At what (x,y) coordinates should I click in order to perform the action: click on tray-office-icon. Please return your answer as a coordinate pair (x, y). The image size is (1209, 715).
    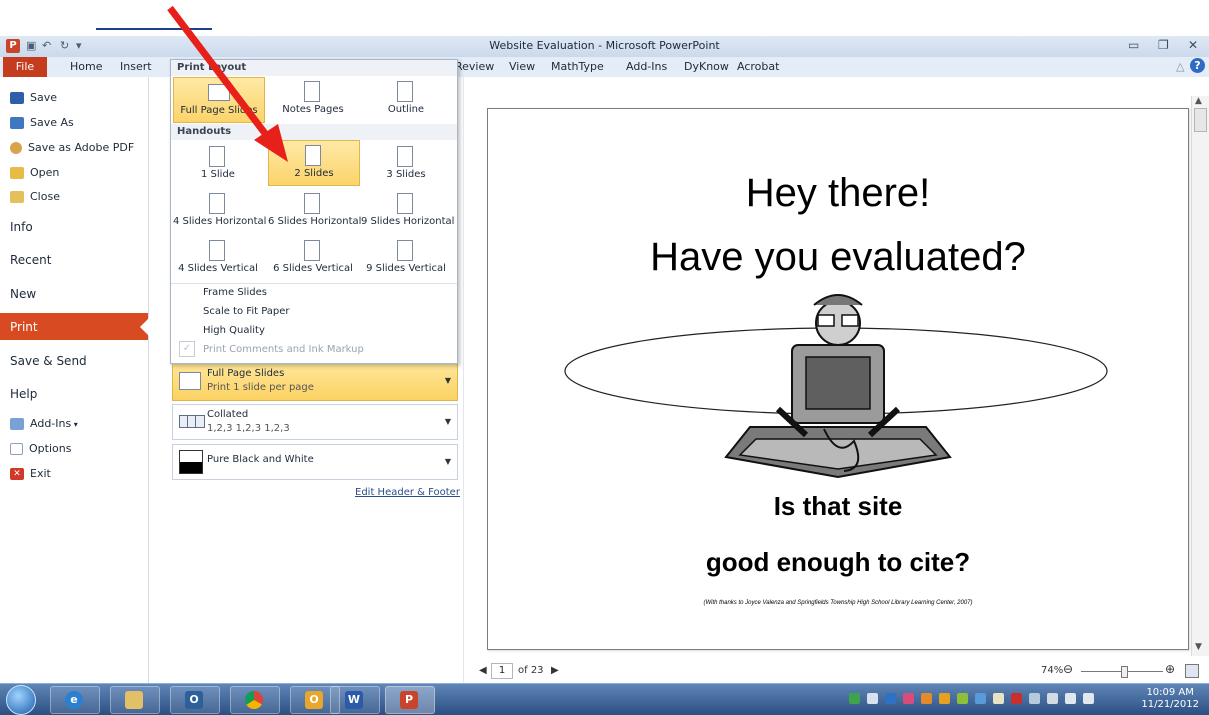
    Looking at the image, I should click on (926, 698).